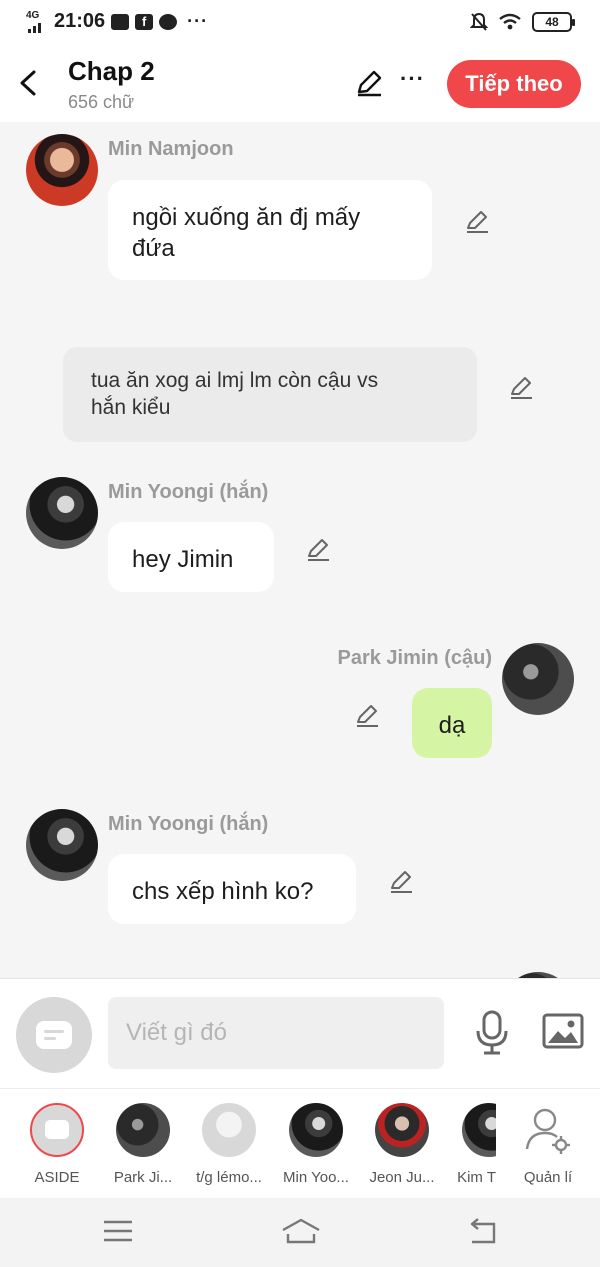 Image resolution: width=600 pixels, height=1267 pixels. What do you see at coordinates (33, 15) in the screenshot?
I see `network-type: 4G` at bounding box center [33, 15].